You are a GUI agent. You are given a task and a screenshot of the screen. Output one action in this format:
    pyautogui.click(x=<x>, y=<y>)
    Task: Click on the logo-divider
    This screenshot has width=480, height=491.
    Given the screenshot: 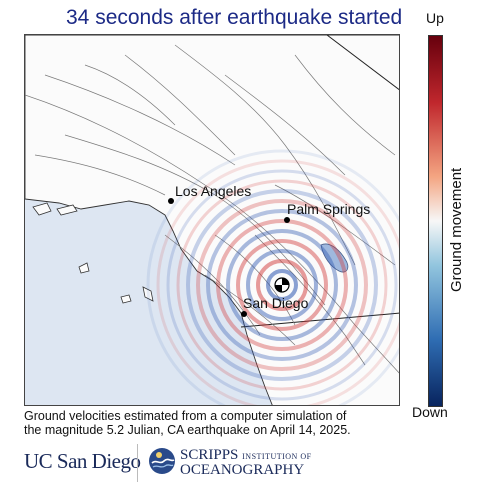 What is the action you would take?
    pyautogui.click(x=137, y=463)
    